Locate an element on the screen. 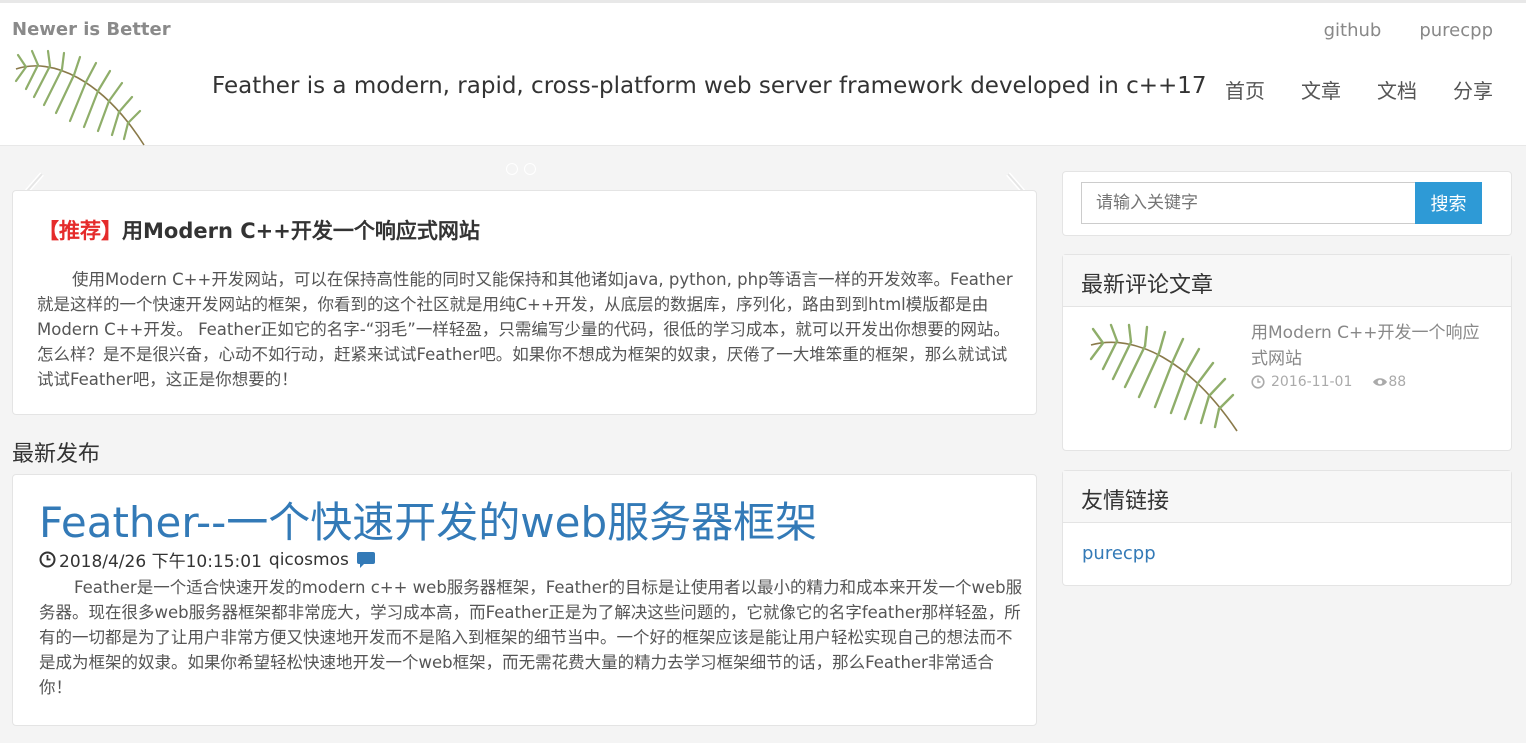 The height and width of the screenshot is (743, 1526). top-links: github purecpp is located at coordinates (1408, 30).